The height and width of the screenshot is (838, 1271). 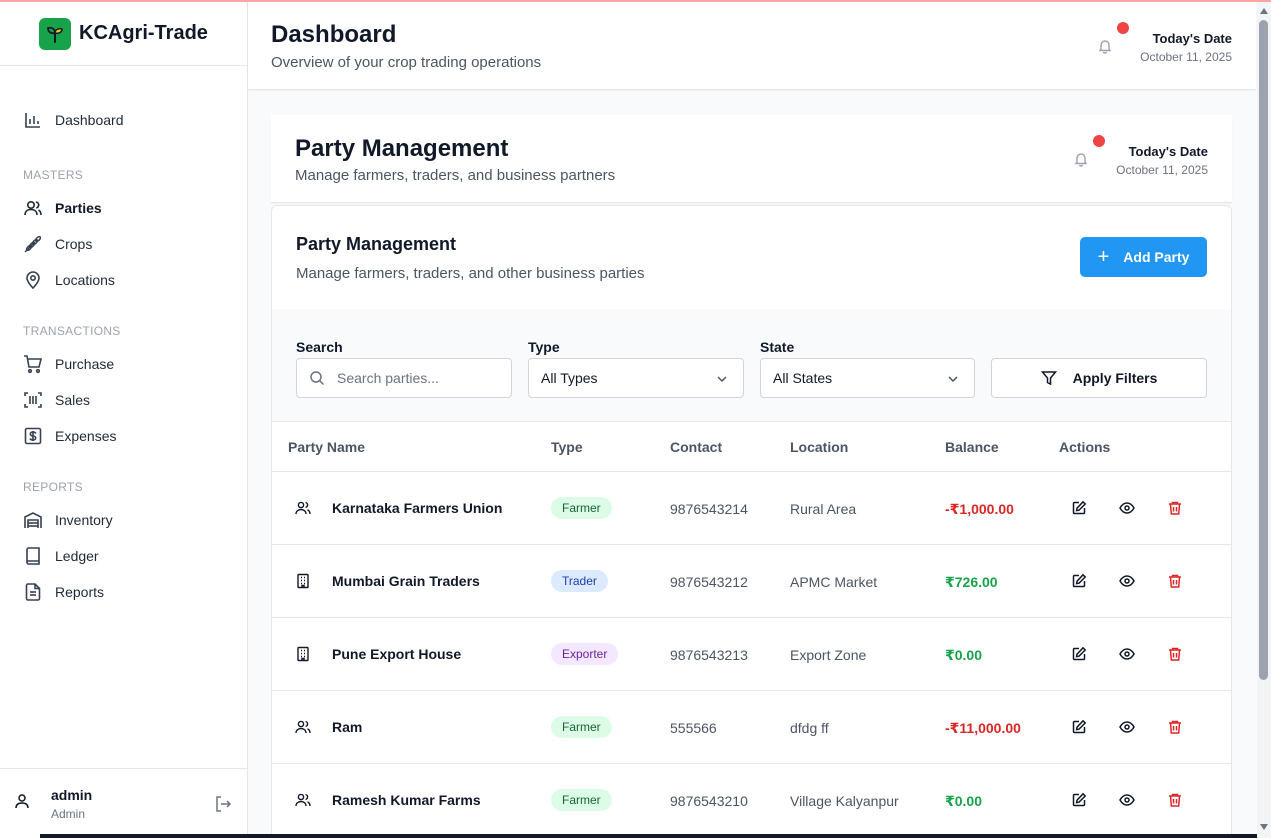 I want to click on map-pin-icon, so click(x=33, y=280).